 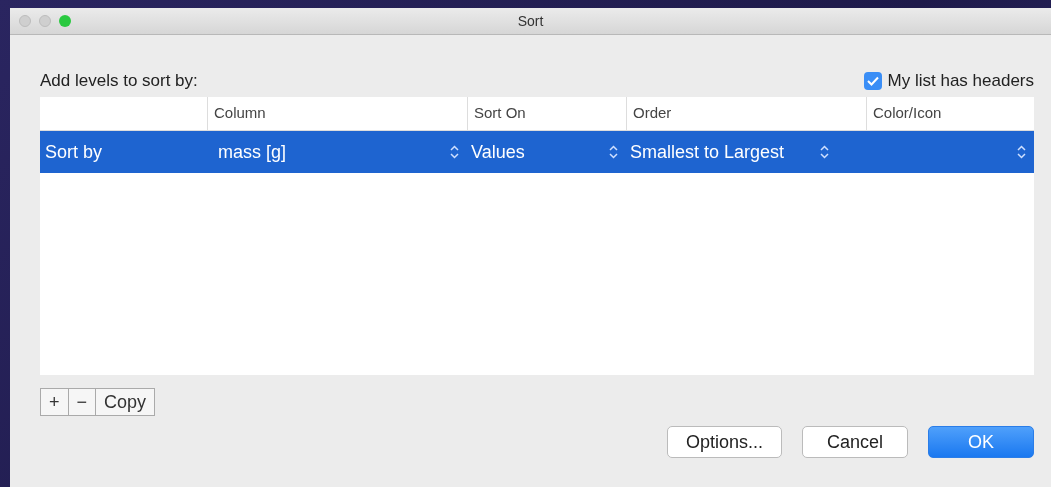 I want to click on sort-on-select: Values, so click(x=498, y=152).